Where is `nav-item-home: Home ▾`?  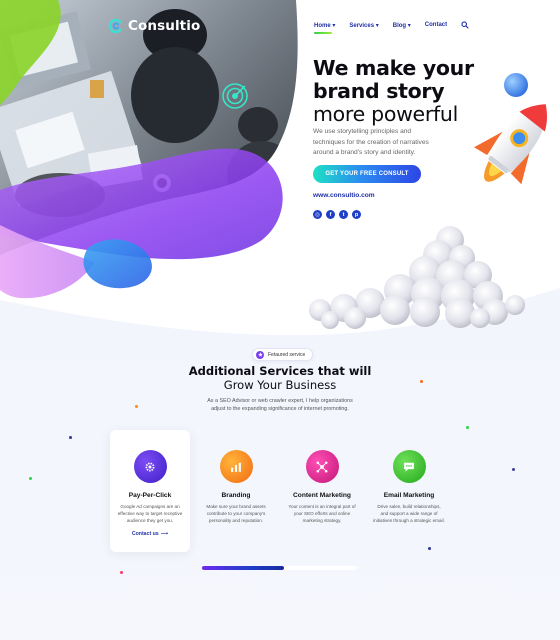 nav-item-home: Home ▾ is located at coordinates (324, 28).